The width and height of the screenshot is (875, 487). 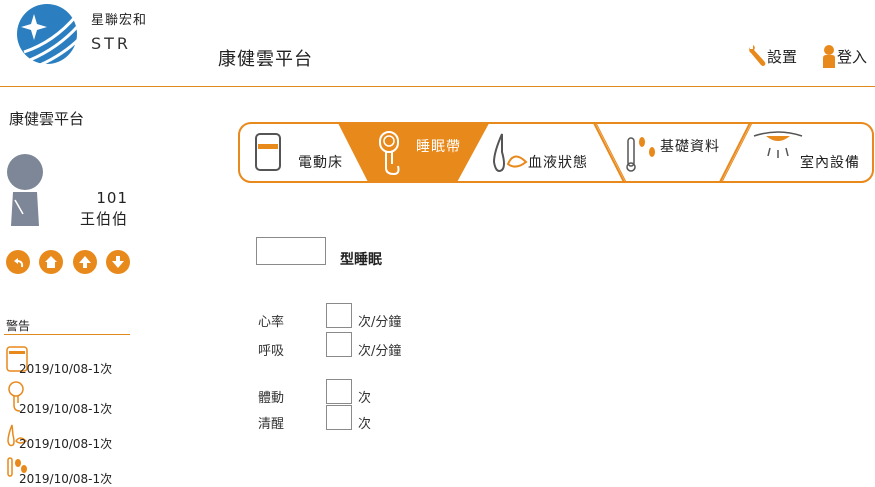 What do you see at coordinates (778, 144) in the screenshot?
I see `ceiling-lamp-icon` at bounding box center [778, 144].